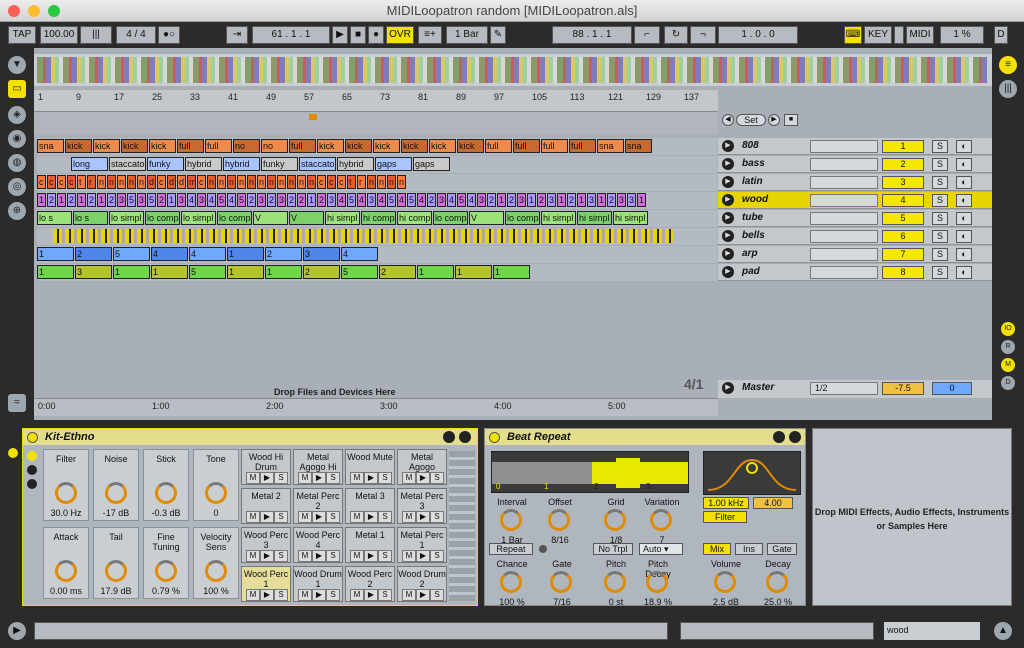  What do you see at coordinates (422, 506) in the screenshot?
I see `drum-pad: Metal Perc 3 M ▶ S` at bounding box center [422, 506].